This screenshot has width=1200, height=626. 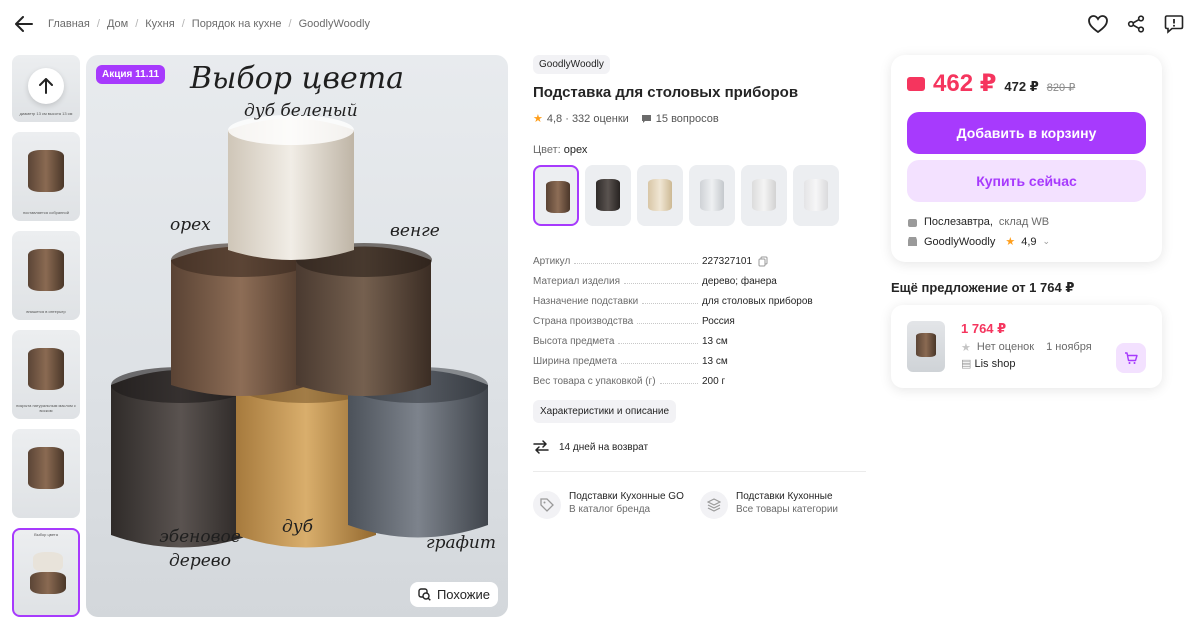 I want to click on breadcrumb-item: Порядок на кухне, so click(x=237, y=24).